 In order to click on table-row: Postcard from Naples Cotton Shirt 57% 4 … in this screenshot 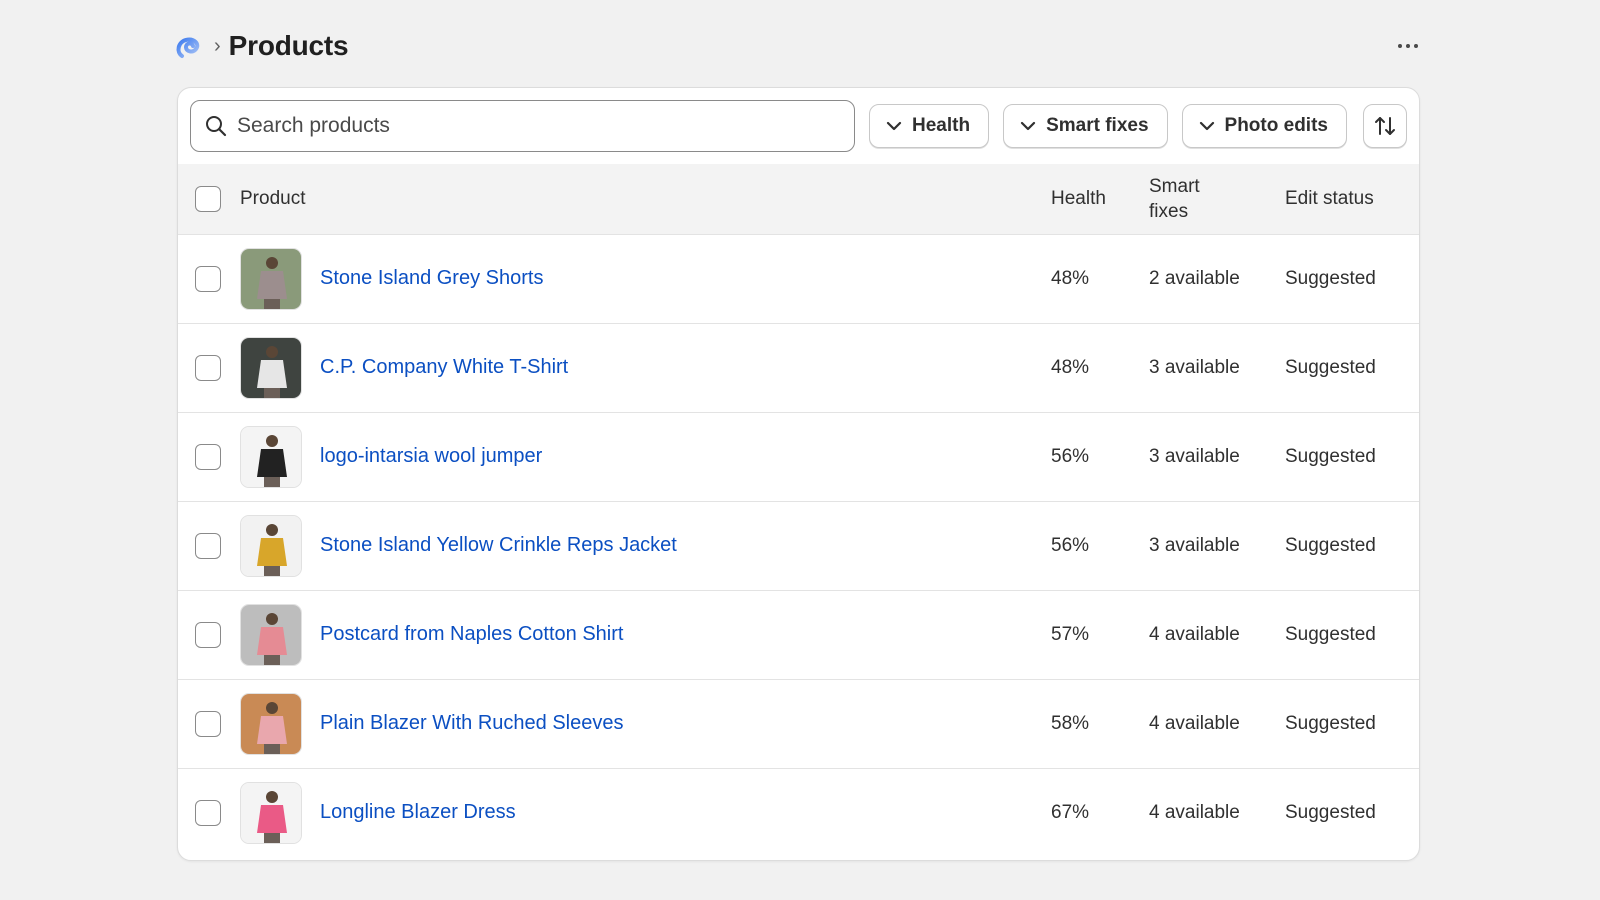, I will do `click(798, 634)`.